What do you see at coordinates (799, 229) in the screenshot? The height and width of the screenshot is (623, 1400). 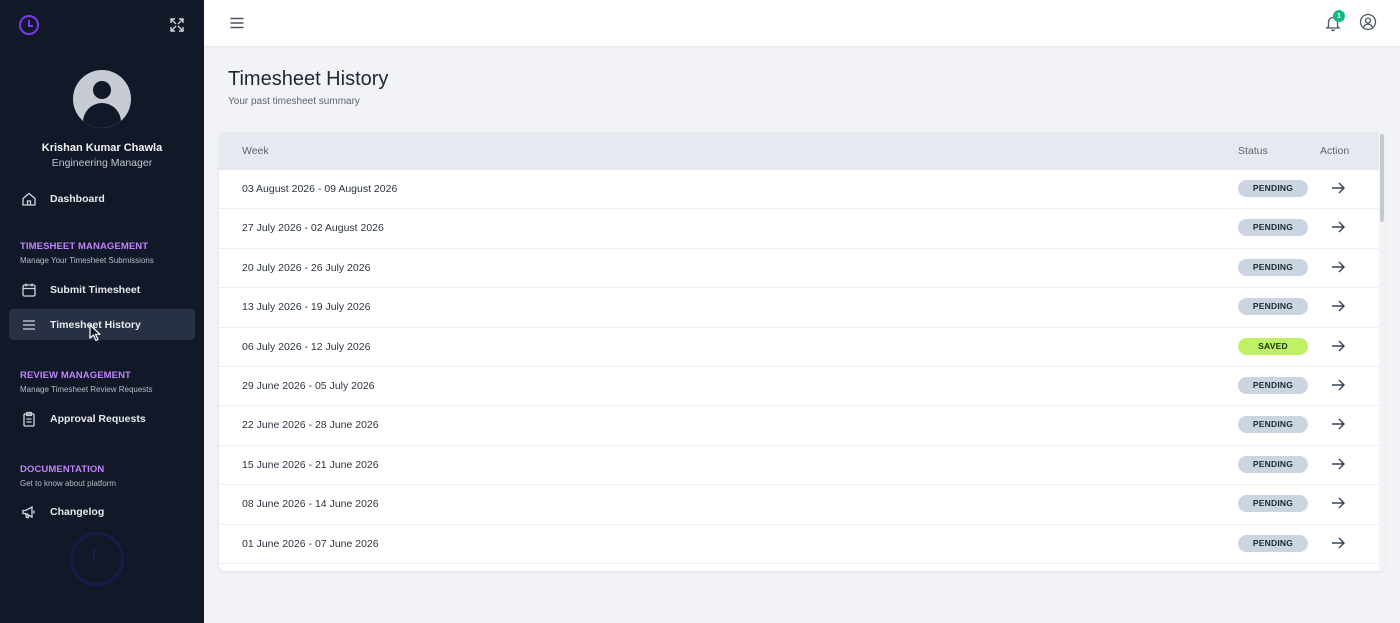 I see `table-row: 27 July 2026 - 02 August 2026 PENDING` at bounding box center [799, 229].